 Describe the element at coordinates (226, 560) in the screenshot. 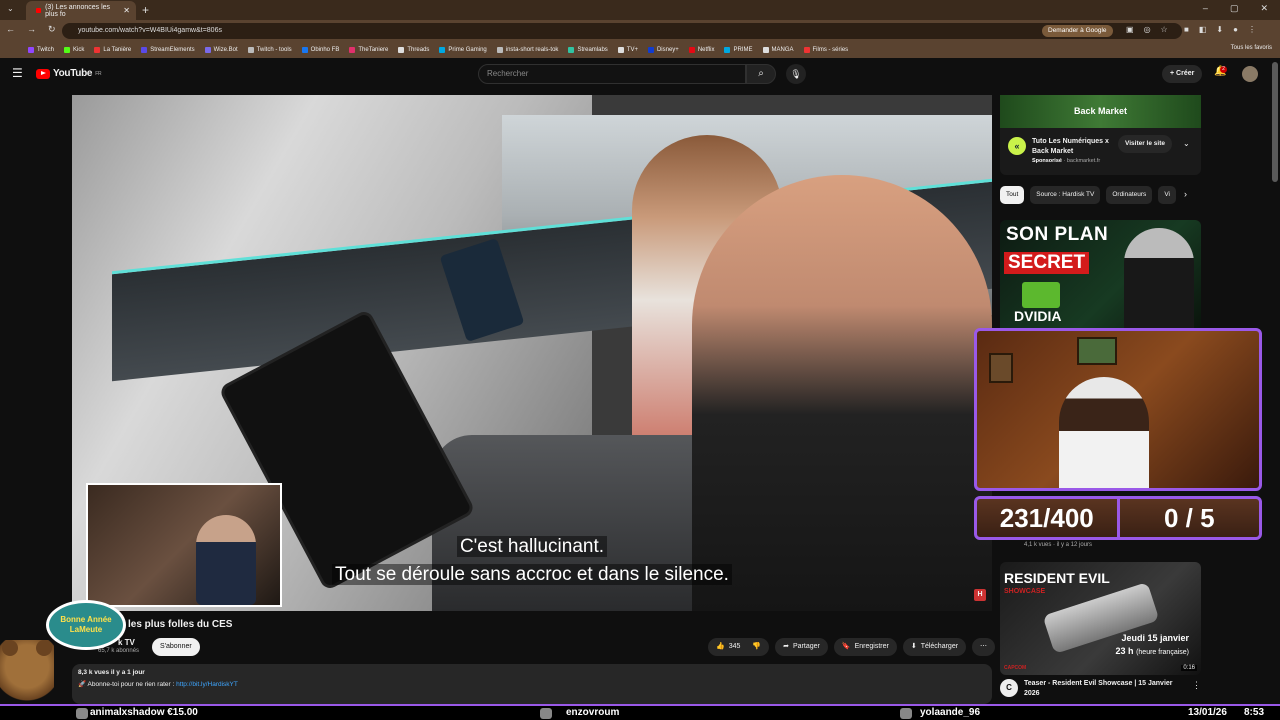

I see `inset-facecam-person` at that location.